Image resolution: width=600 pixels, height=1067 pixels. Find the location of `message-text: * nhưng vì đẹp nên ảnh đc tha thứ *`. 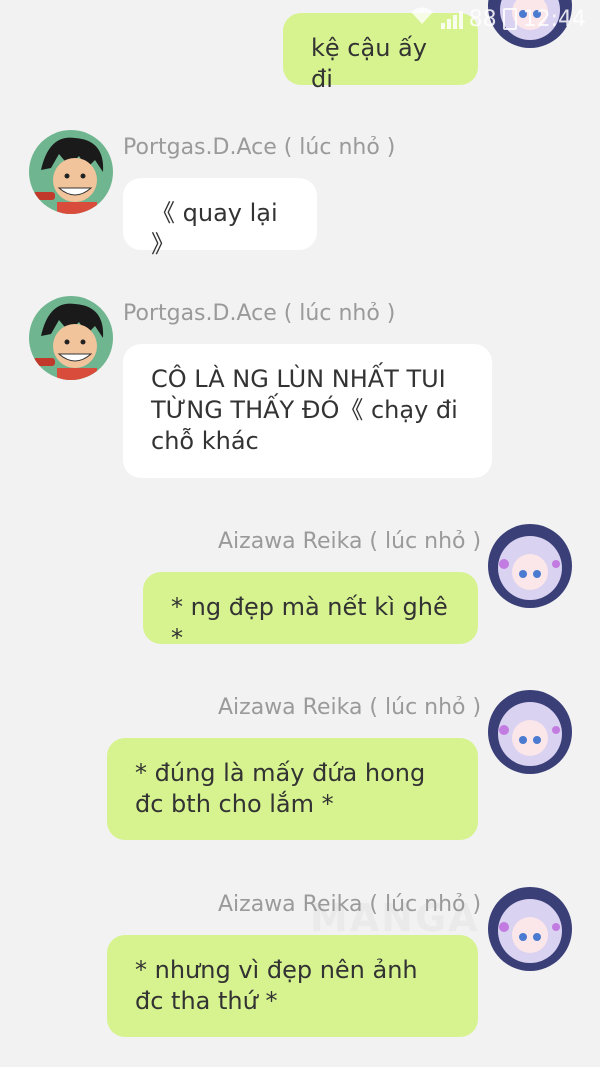

message-text: * nhưng vì đẹp nên ảnh đc tha thứ * is located at coordinates (276, 985).